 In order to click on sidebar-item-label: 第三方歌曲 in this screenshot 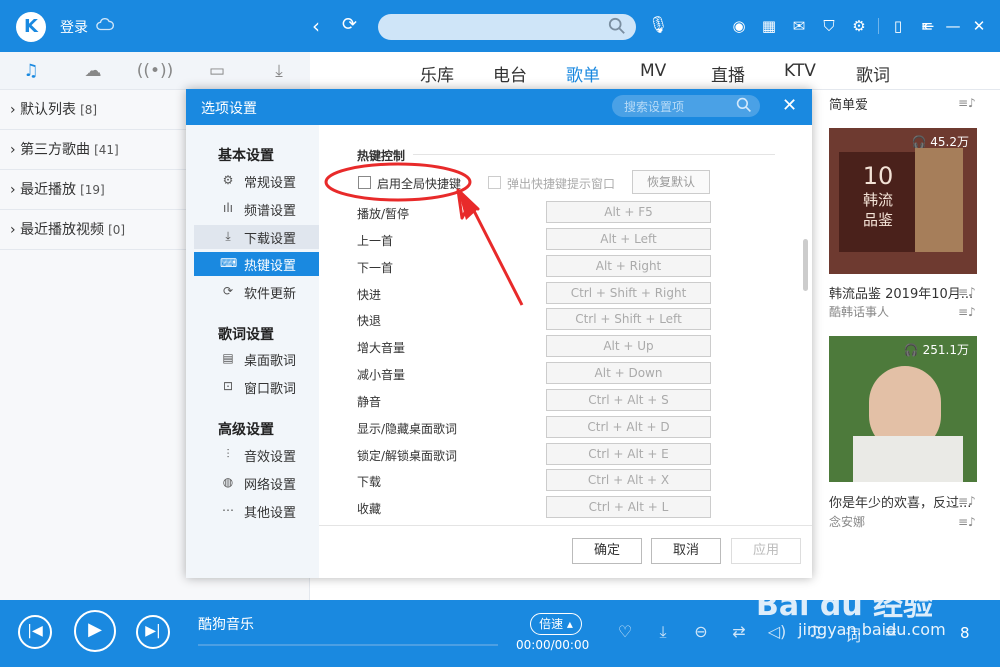, I will do `click(55, 150)`.